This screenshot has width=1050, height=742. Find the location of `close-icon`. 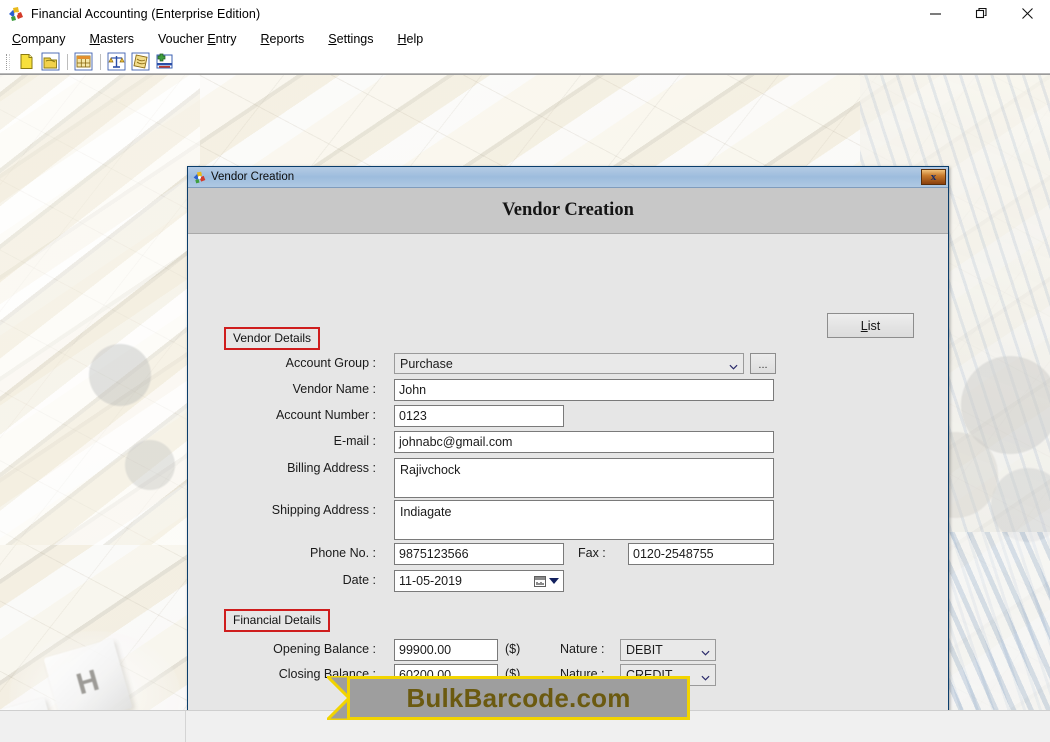

close-icon is located at coordinates (1027, 14).